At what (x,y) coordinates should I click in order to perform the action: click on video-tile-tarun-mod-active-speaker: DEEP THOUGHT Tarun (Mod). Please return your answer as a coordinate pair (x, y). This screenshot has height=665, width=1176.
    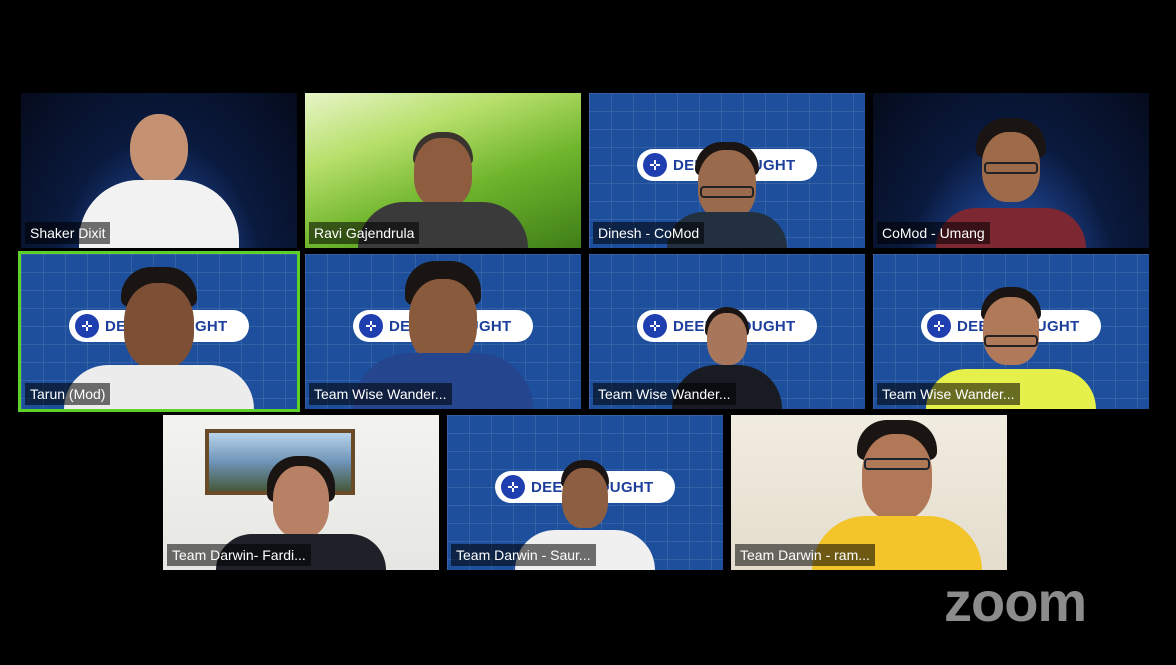
    Looking at the image, I should click on (159, 331).